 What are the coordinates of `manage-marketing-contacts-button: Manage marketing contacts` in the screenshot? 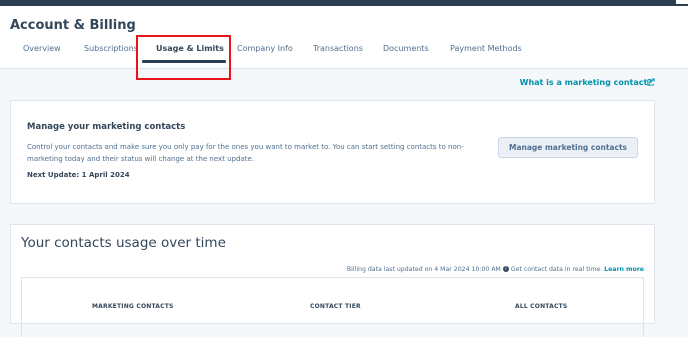 It's located at (568, 147).